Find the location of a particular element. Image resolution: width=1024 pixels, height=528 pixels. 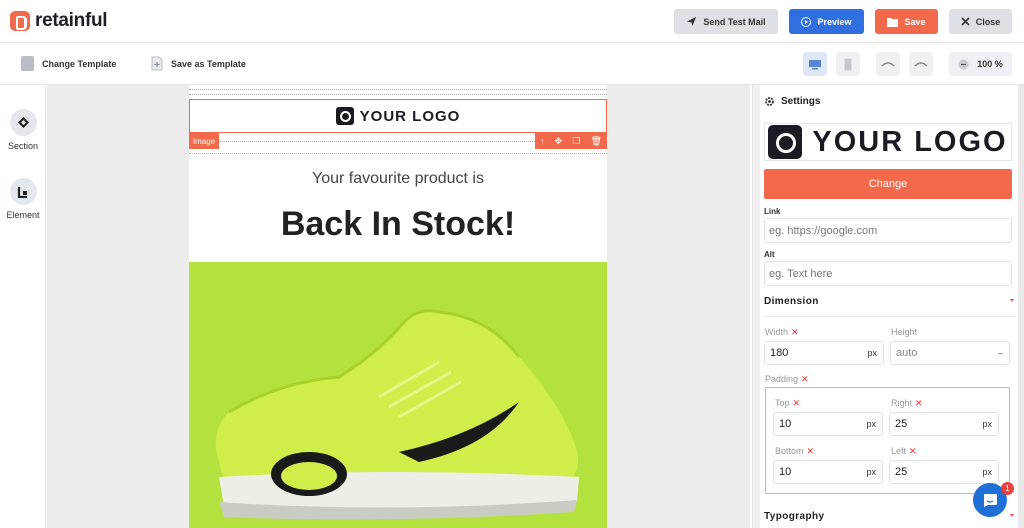

editor-toolbar: Change Template Save as Template 100 % is located at coordinates (512, 64).